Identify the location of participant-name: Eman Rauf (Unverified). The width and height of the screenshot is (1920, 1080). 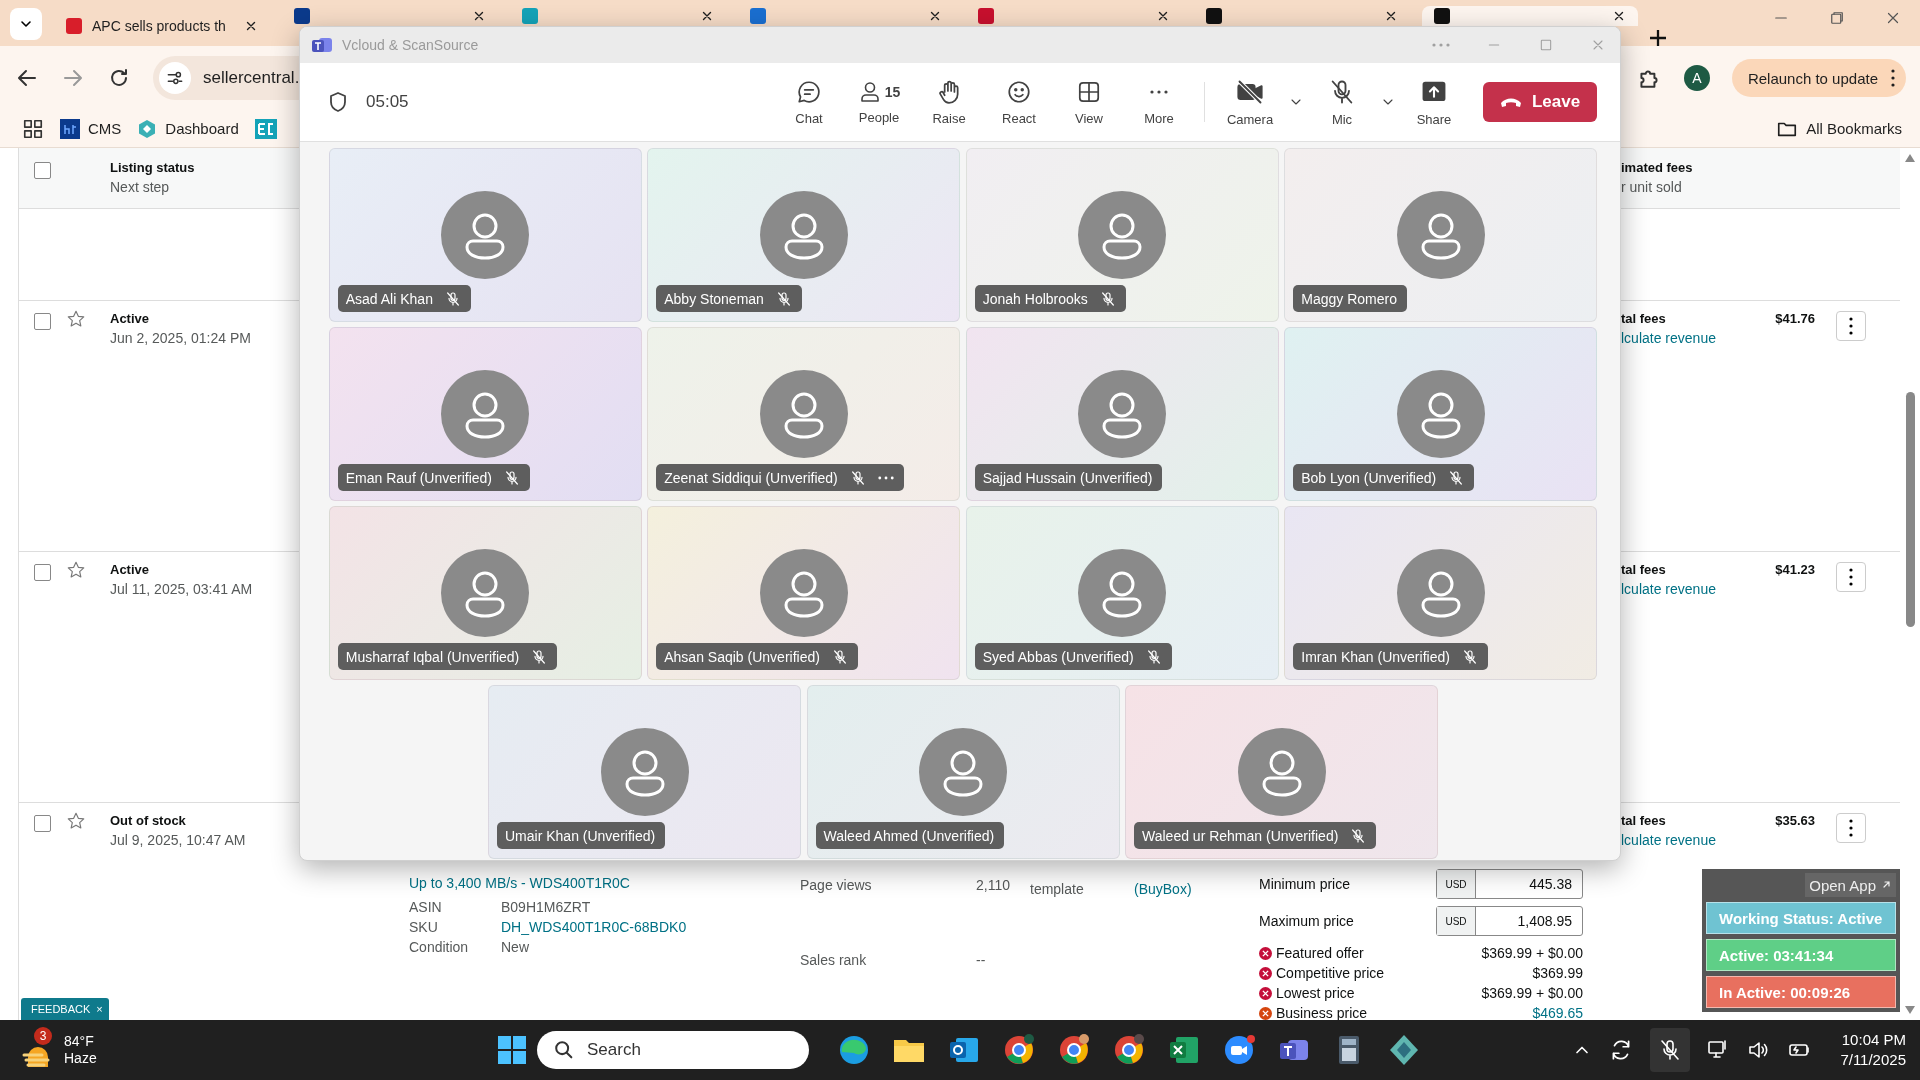
(419, 477).